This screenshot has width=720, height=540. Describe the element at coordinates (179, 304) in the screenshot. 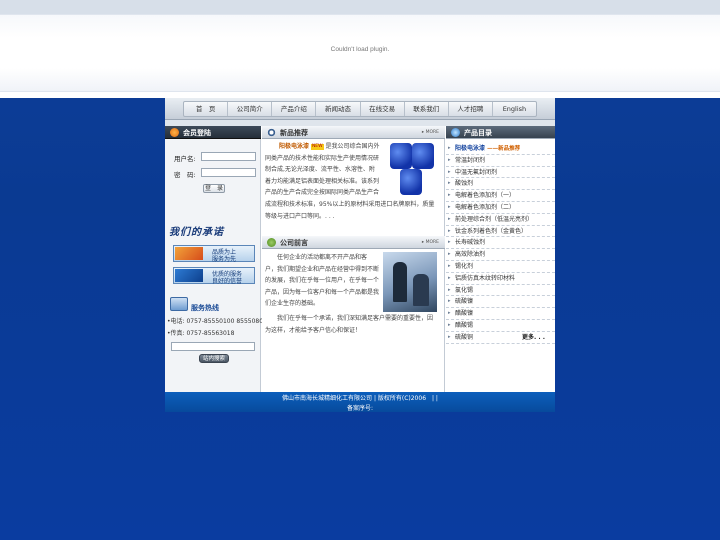

I see `phone-icon` at that location.